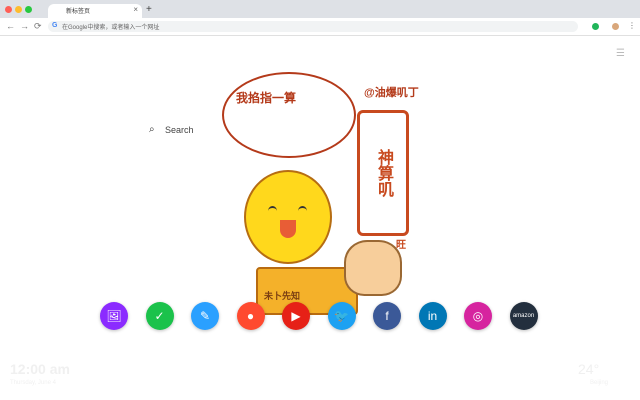 The height and width of the screenshot is (400, 640). I want to click on yellow-chick-illustration, so click(288, 217).